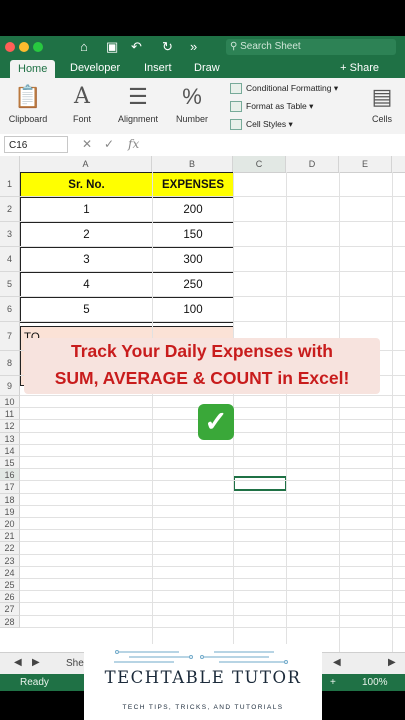 Image resolution: width=405 pixels, height=720 pixels. I want to click on zoom-window-button, so click(38, 47).